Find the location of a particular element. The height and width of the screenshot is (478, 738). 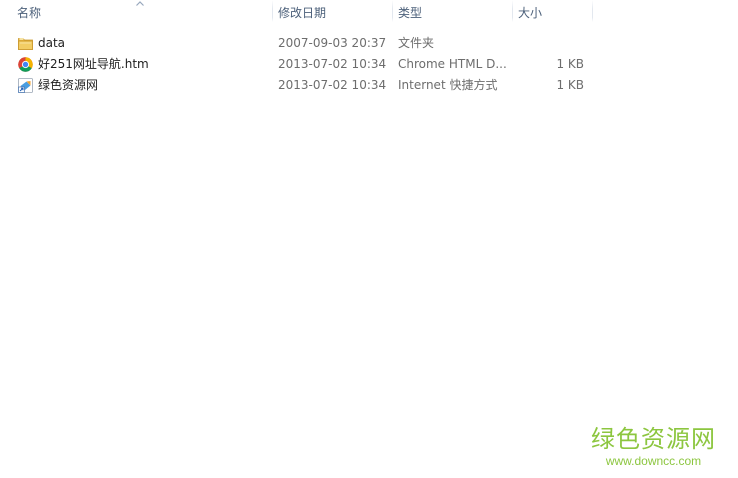

file-date: 2007-09-03 20:37 is located at coordinates (332, 43).